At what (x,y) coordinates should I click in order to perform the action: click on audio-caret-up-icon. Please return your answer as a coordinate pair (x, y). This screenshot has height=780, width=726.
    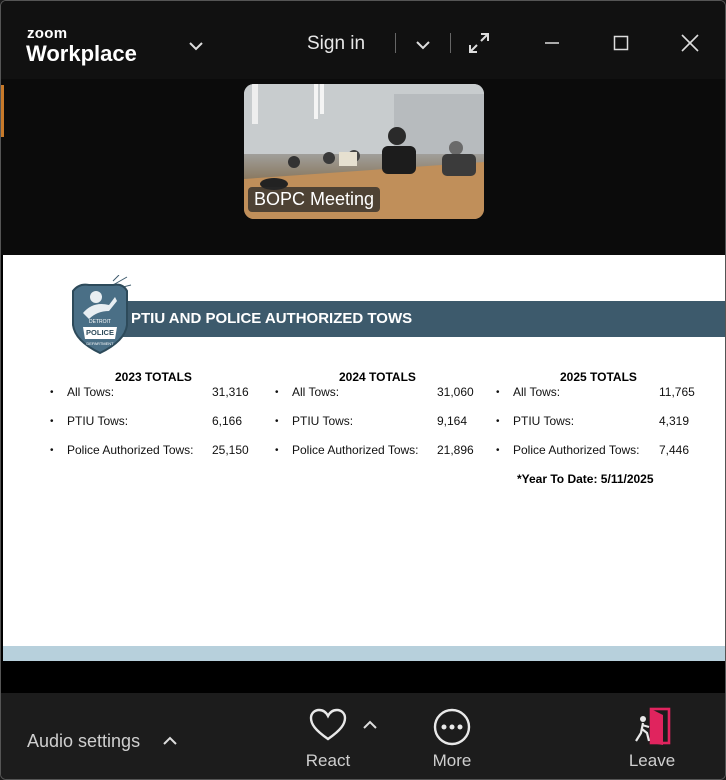
    Looking at the image, I should click on (170, 741).